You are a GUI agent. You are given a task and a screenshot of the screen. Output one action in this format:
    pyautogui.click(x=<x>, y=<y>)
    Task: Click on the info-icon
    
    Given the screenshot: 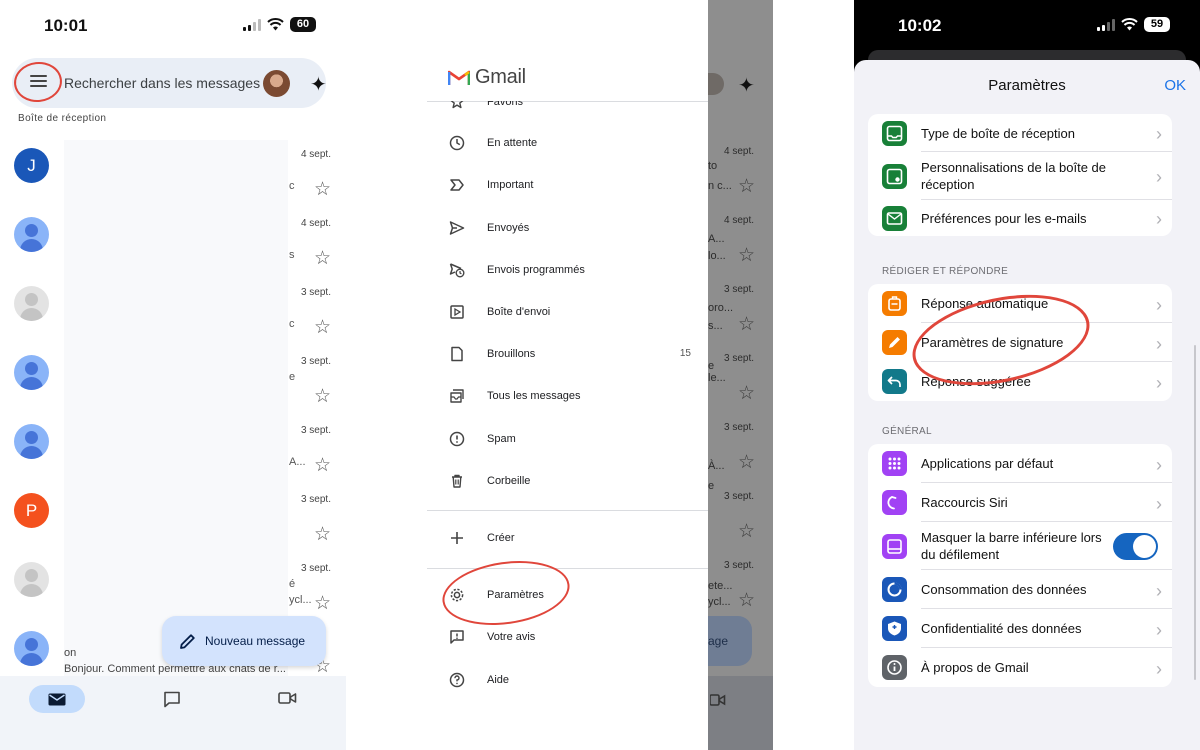 What is the action you would take?
    pyautogui.click(x=894, y=667)
    